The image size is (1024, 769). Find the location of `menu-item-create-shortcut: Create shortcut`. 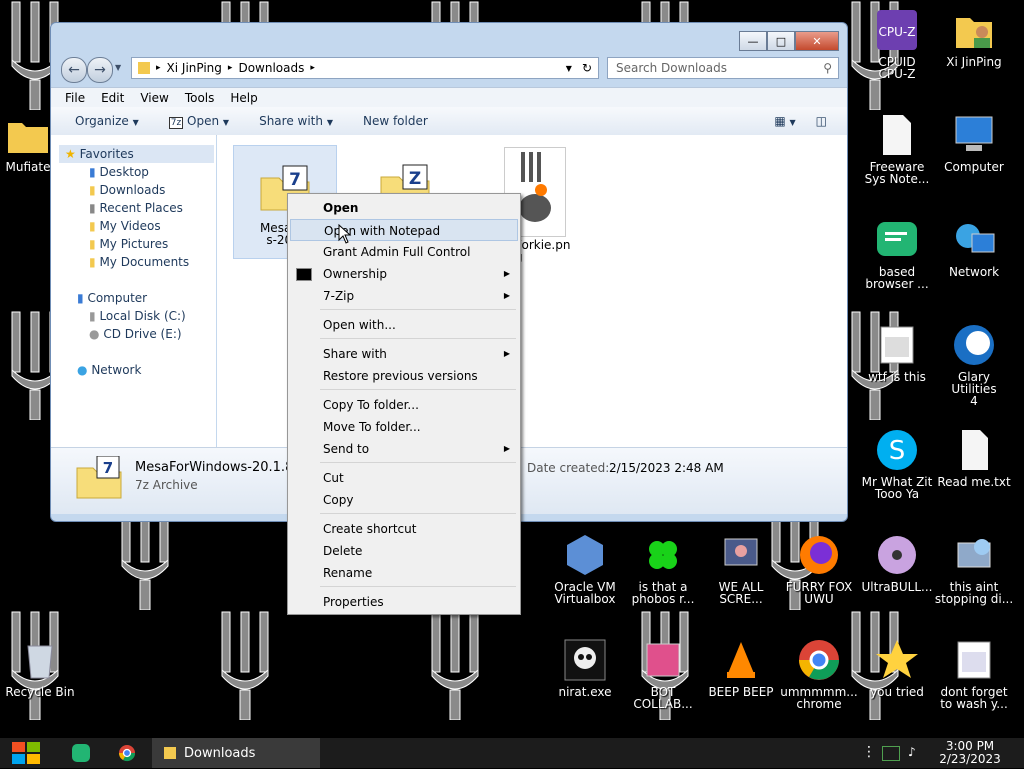

menu-item-create-shortcut: Create shortcut is located at coordinates (404, 529).